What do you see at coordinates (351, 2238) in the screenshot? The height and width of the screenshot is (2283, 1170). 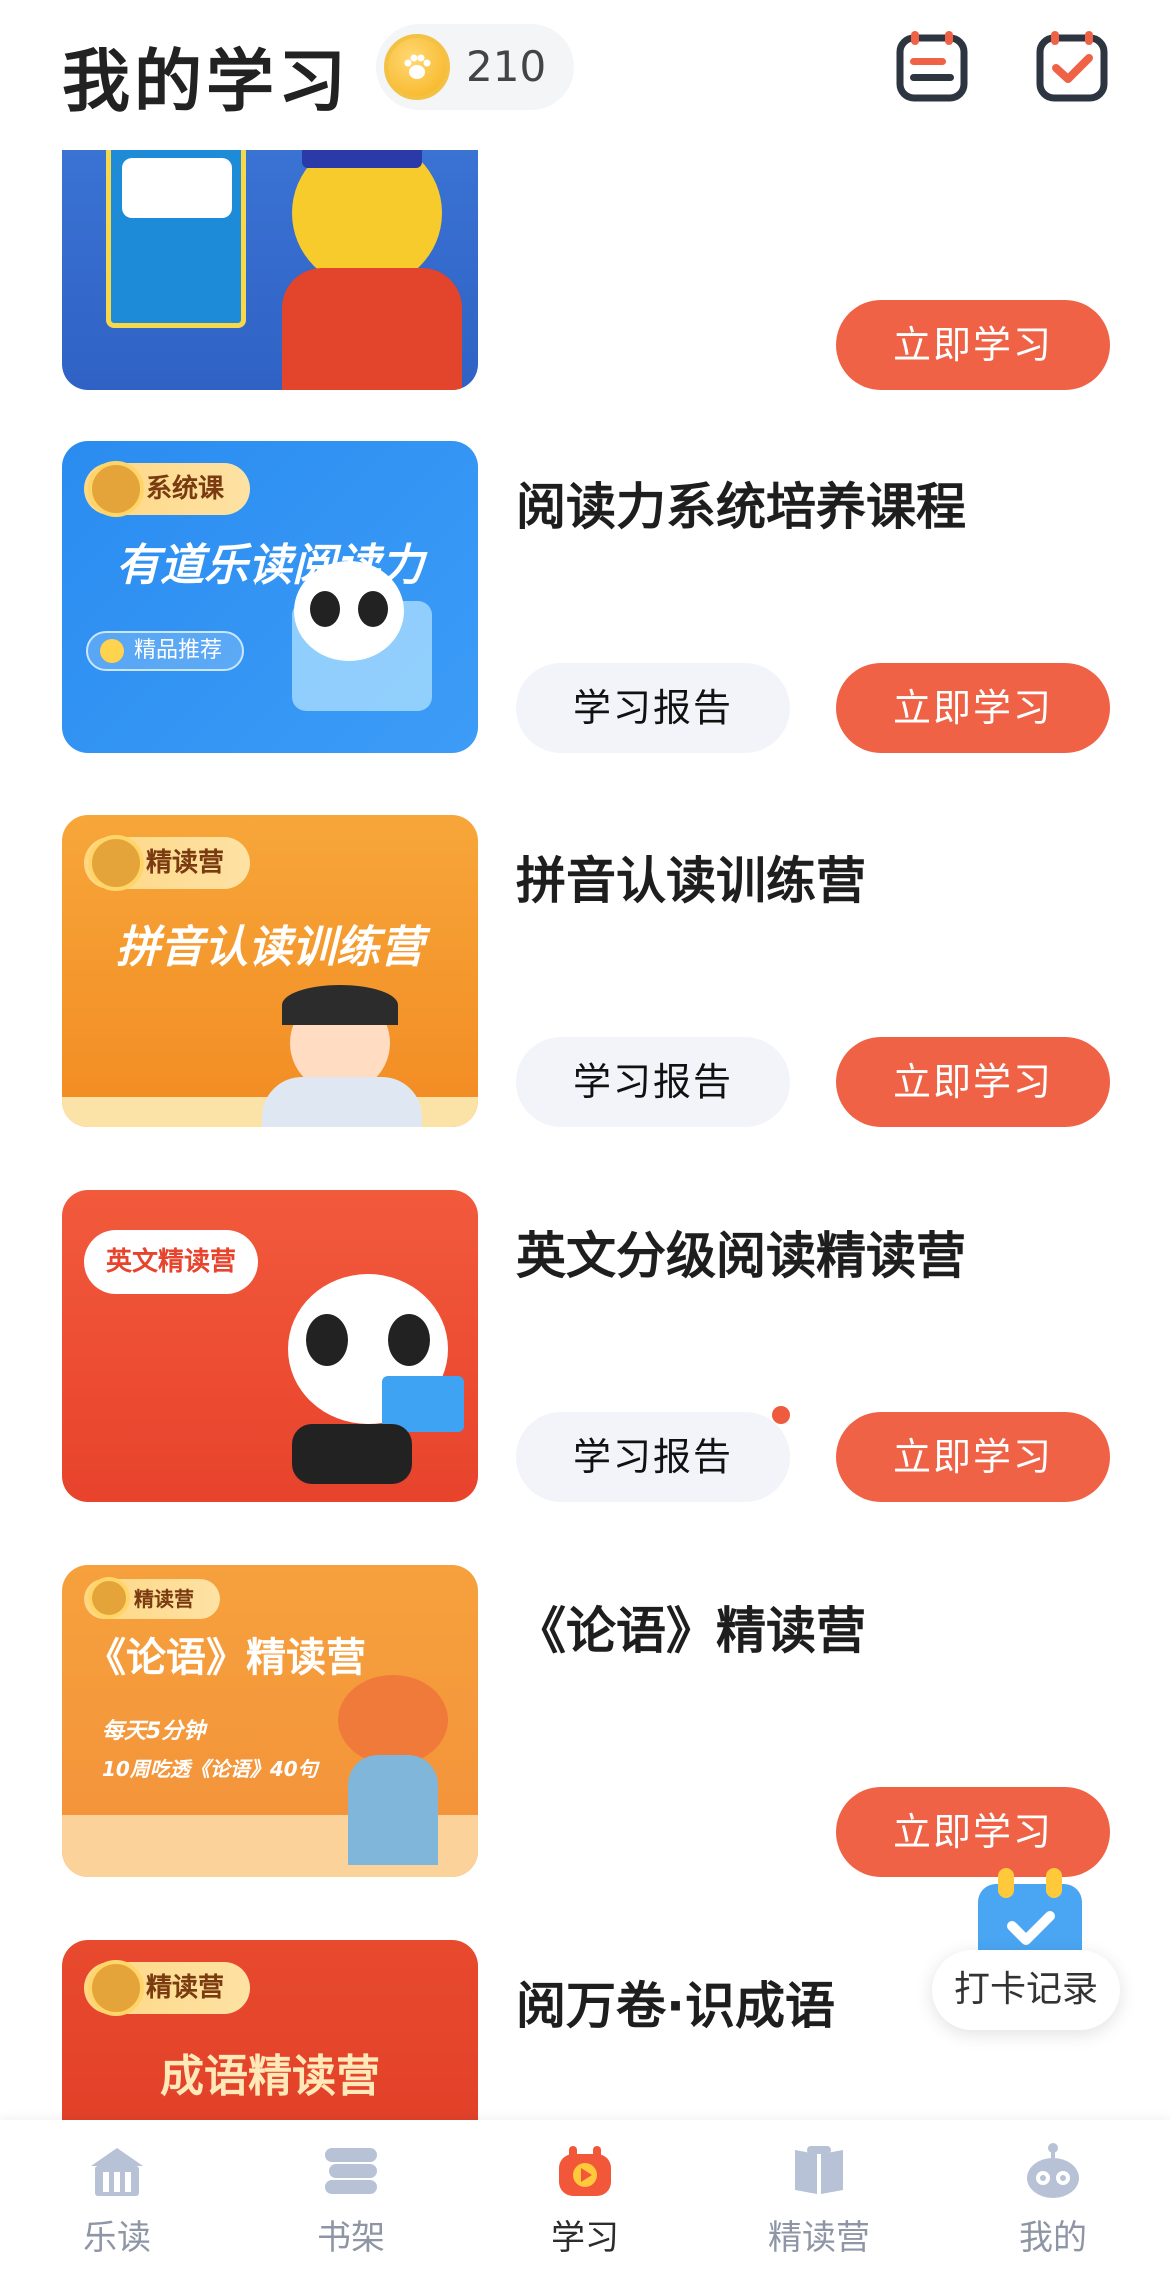 I see `nav-label: 书架` at bounding box center [351, 2238].